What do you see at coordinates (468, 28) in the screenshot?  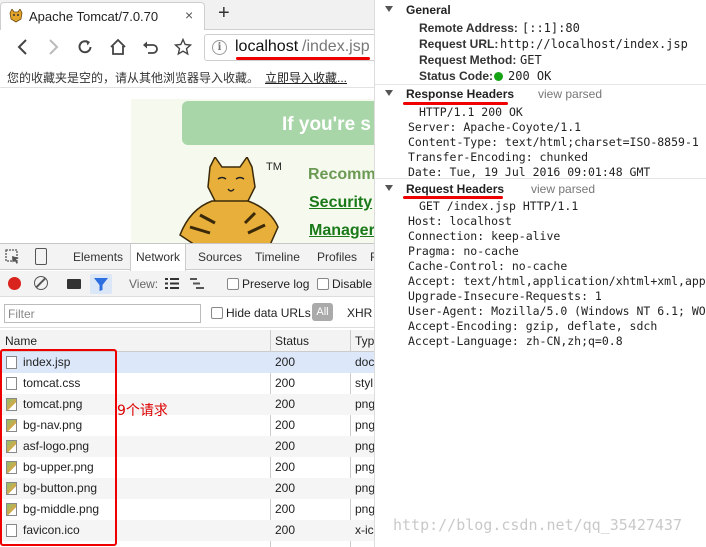 I see `remote-address-key: Remote Address:` at bounding box center [468, 28].